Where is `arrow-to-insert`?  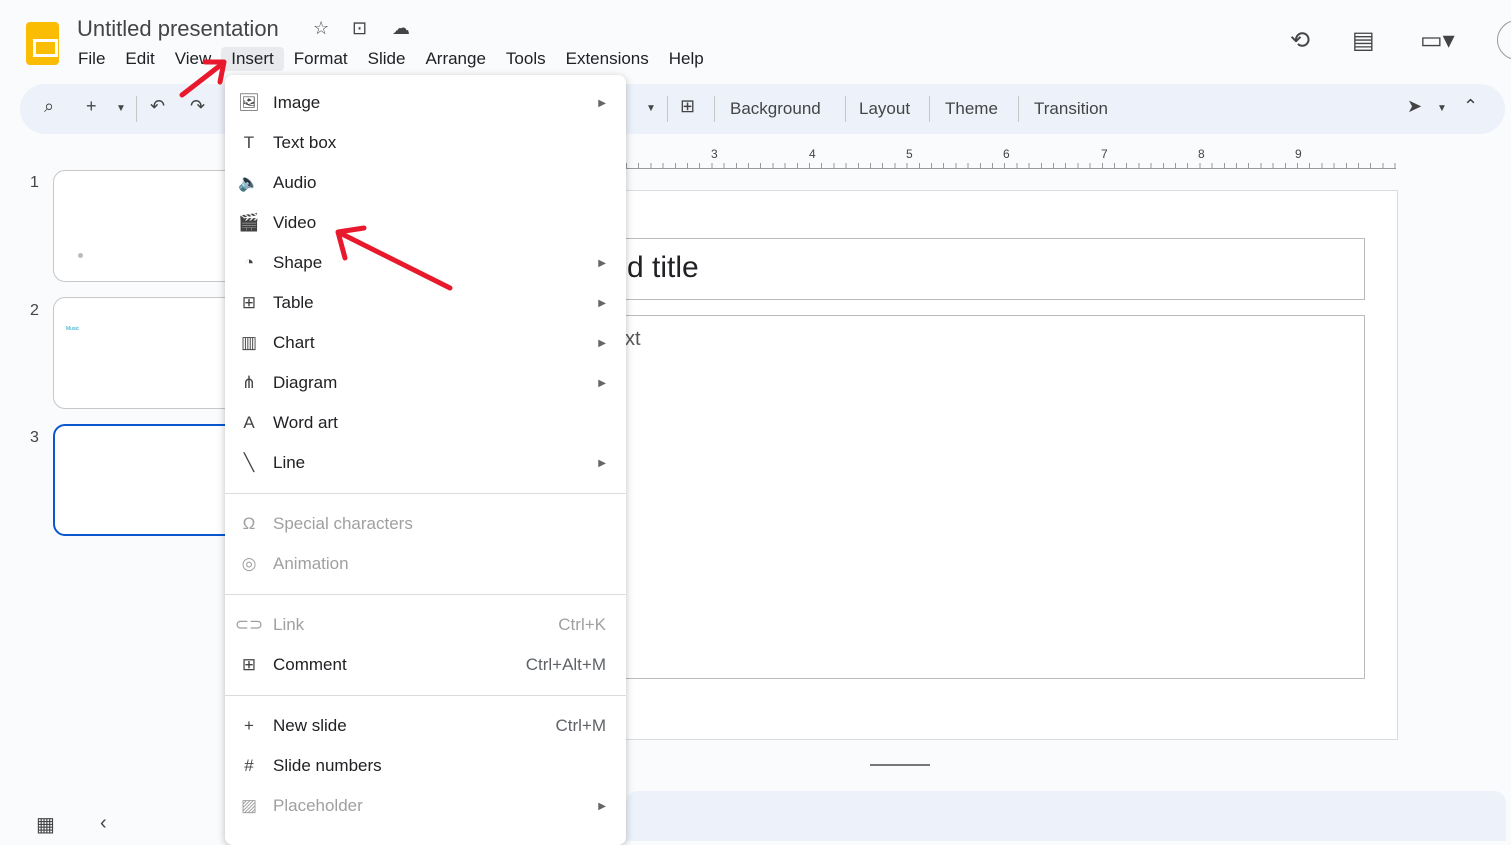
arrow-to-insert is located at coordinates (202, 79).